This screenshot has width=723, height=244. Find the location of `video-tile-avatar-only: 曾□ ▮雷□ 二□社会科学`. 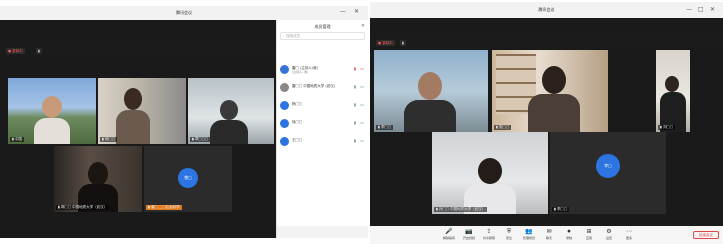

video-tile-avatar-only: 曾□ ▮雷□ 二□社会科学 is located at coordinates (188, 179).